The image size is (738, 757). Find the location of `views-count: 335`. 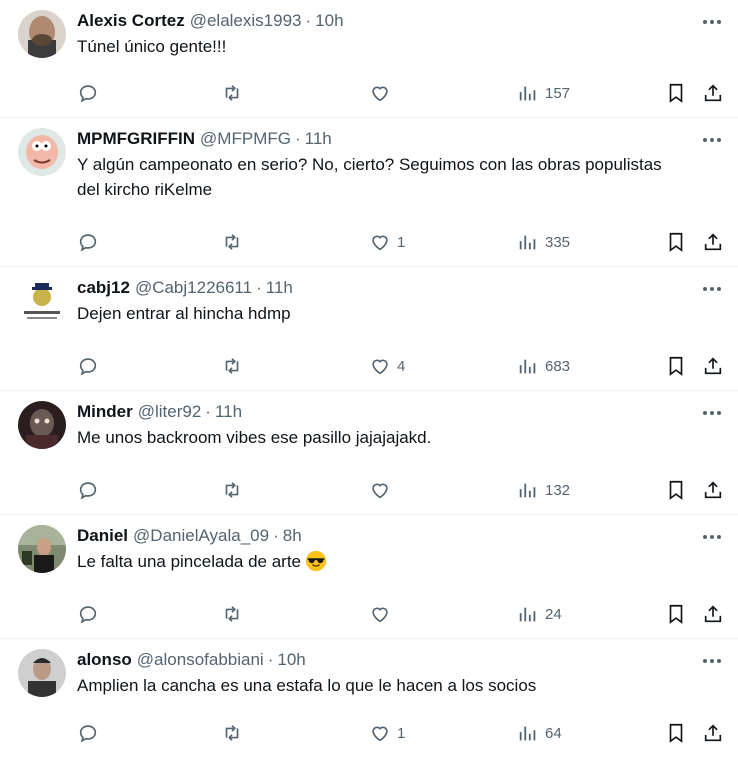

views-count: 335 is located at coordinates (558, 242).